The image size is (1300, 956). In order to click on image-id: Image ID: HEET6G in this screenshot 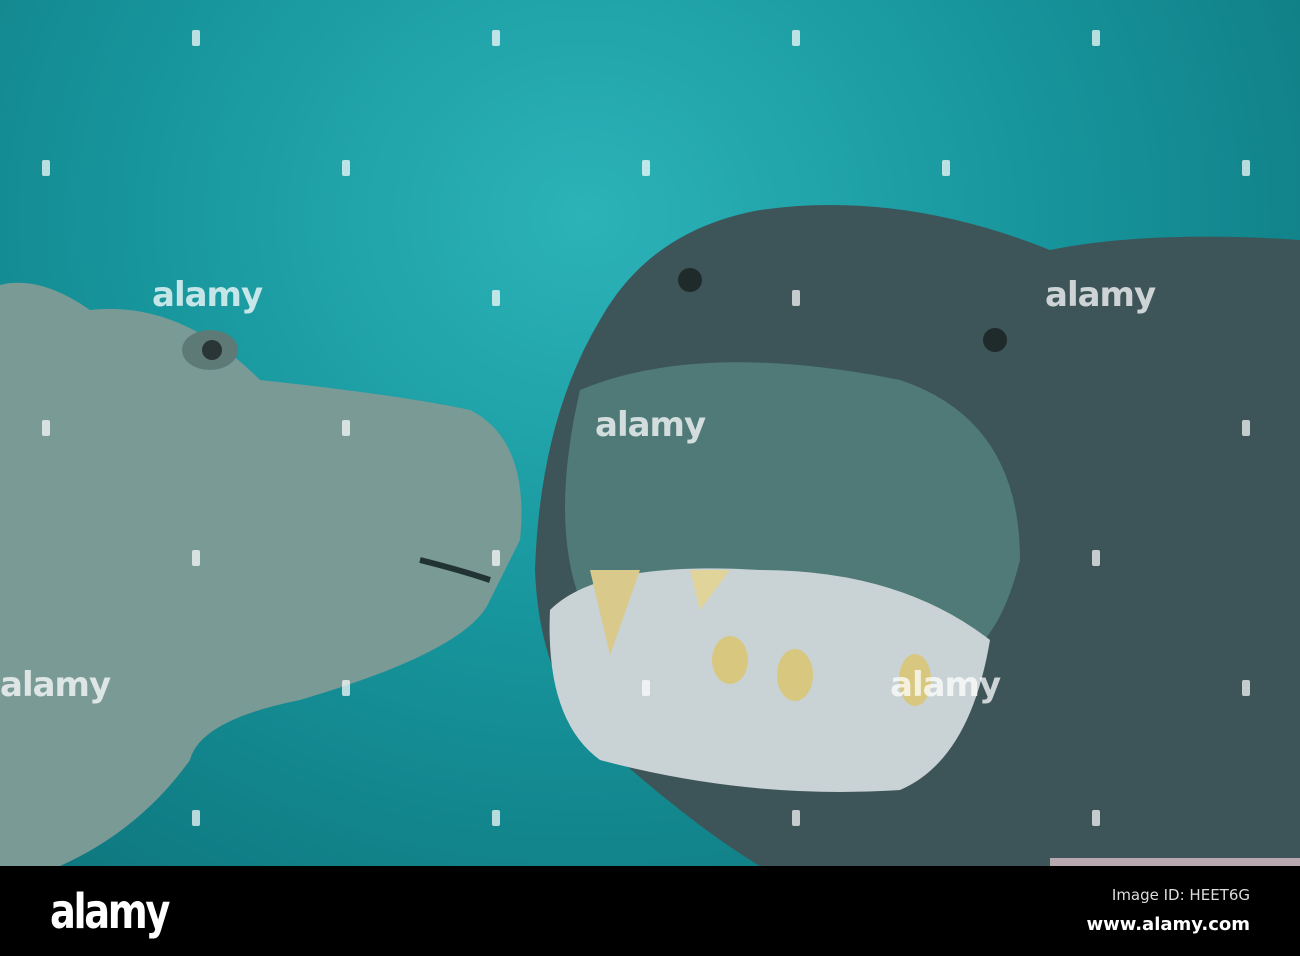, I will do `click(1180, 895)`.